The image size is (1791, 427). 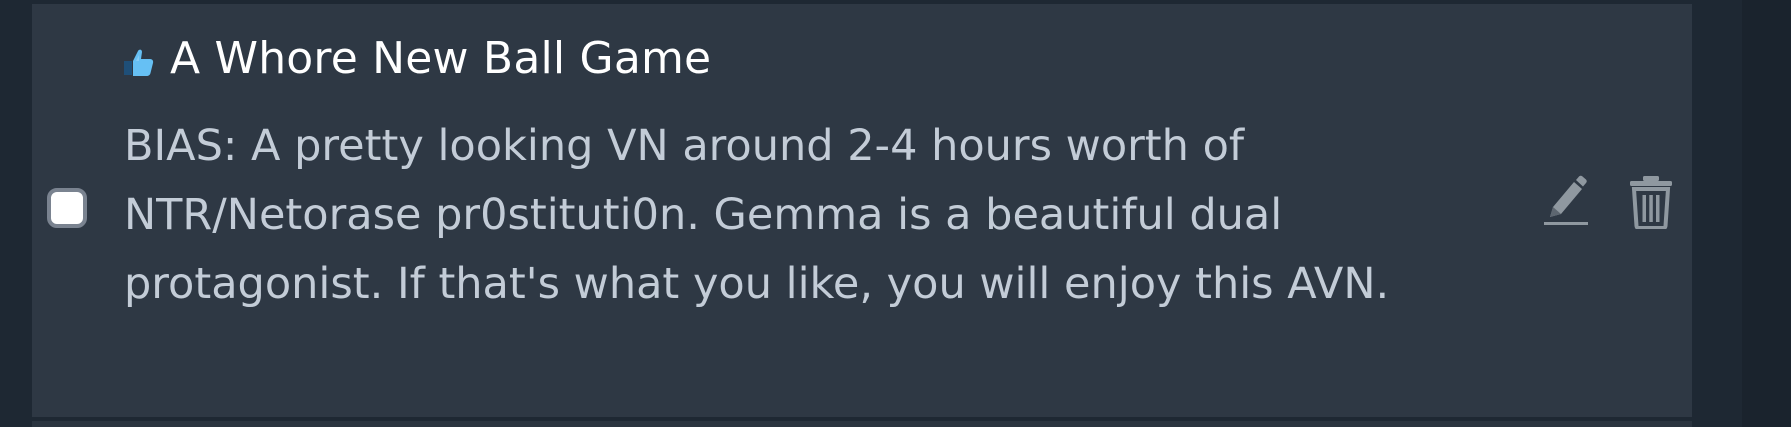 I want to click on review-title-row: A Whore New Ball Game, so click(x=417, y=58).